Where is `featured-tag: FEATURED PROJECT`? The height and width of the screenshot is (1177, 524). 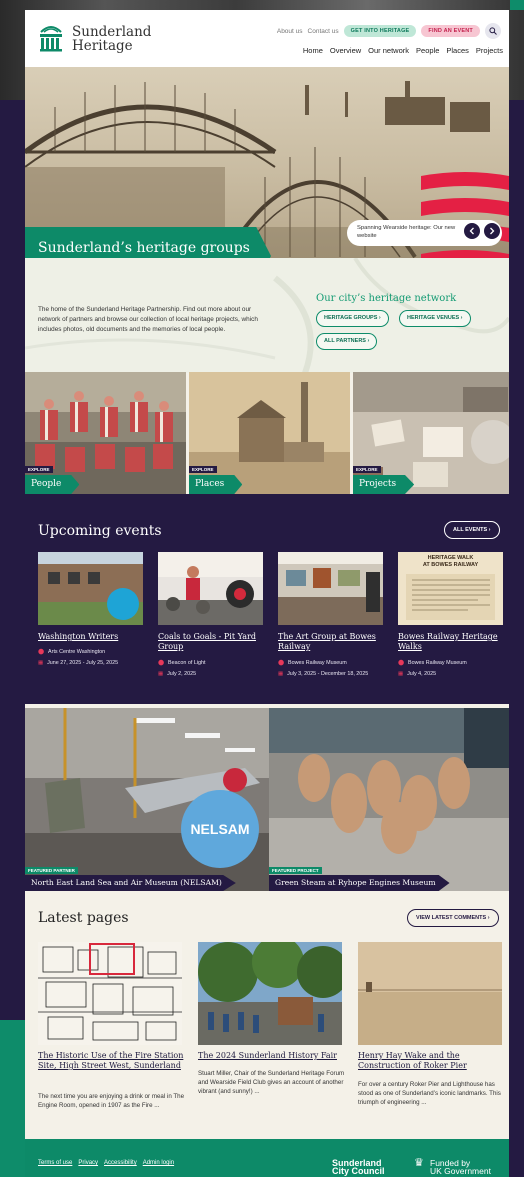 featured-tag: FEATURED PROJECT is located at coordinates (295, 870).